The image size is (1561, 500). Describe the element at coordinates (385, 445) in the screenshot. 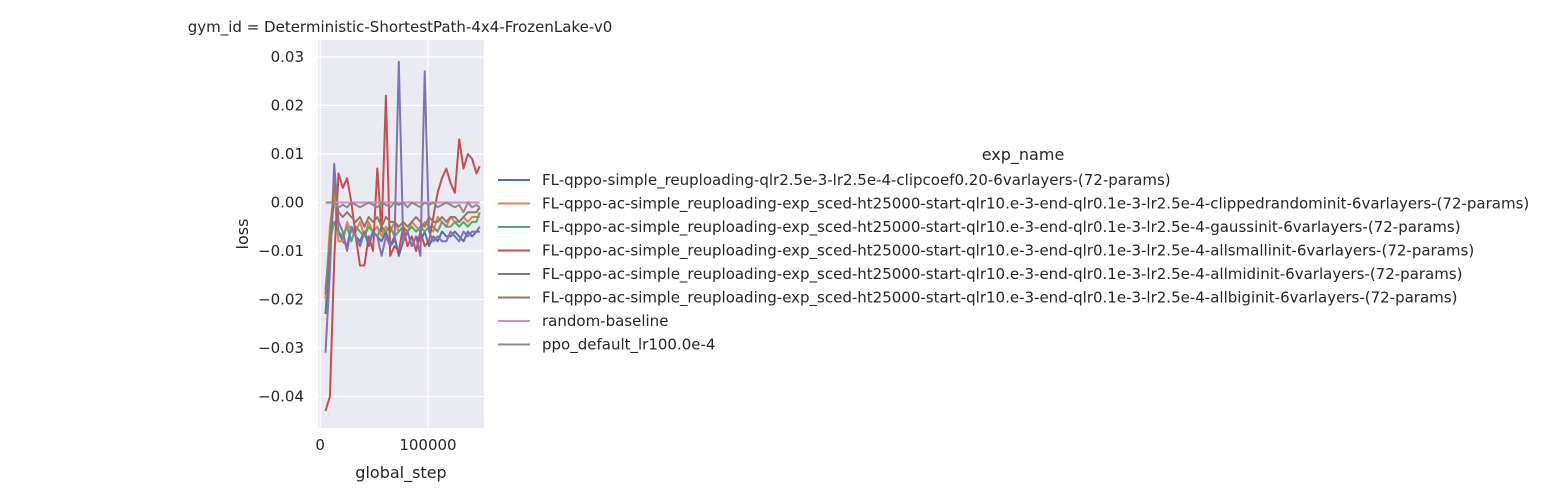

I see `x-axis-ticks: 0 100000` at that location.